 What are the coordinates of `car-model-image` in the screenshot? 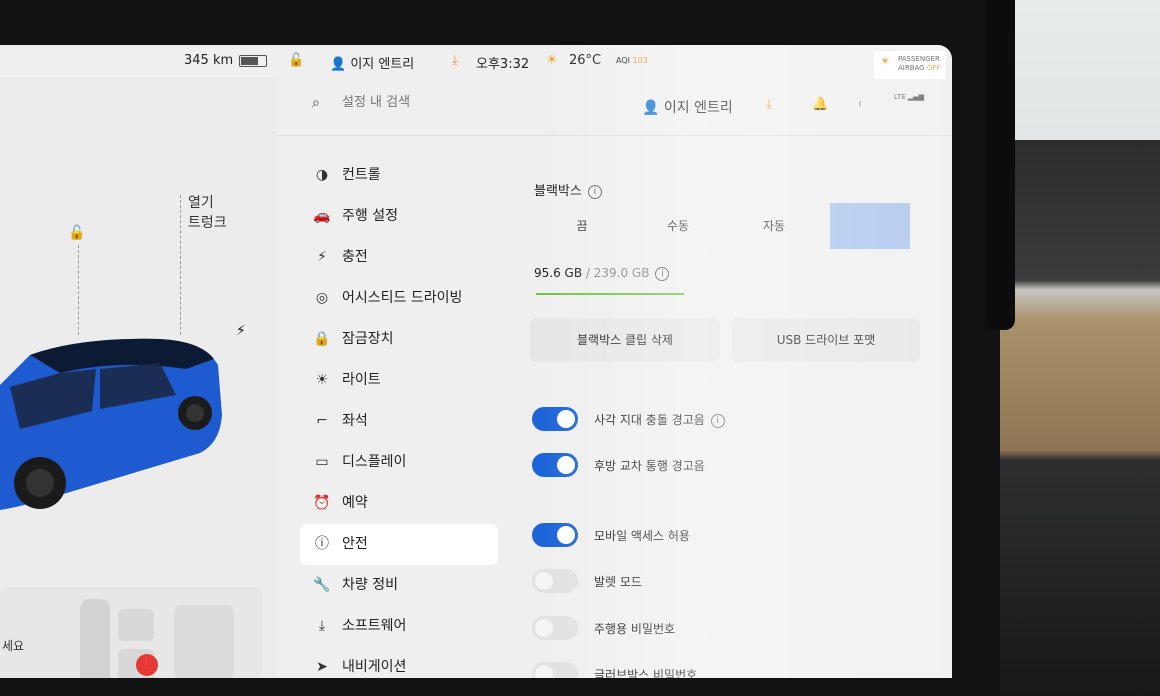 It's located at (111, 424).